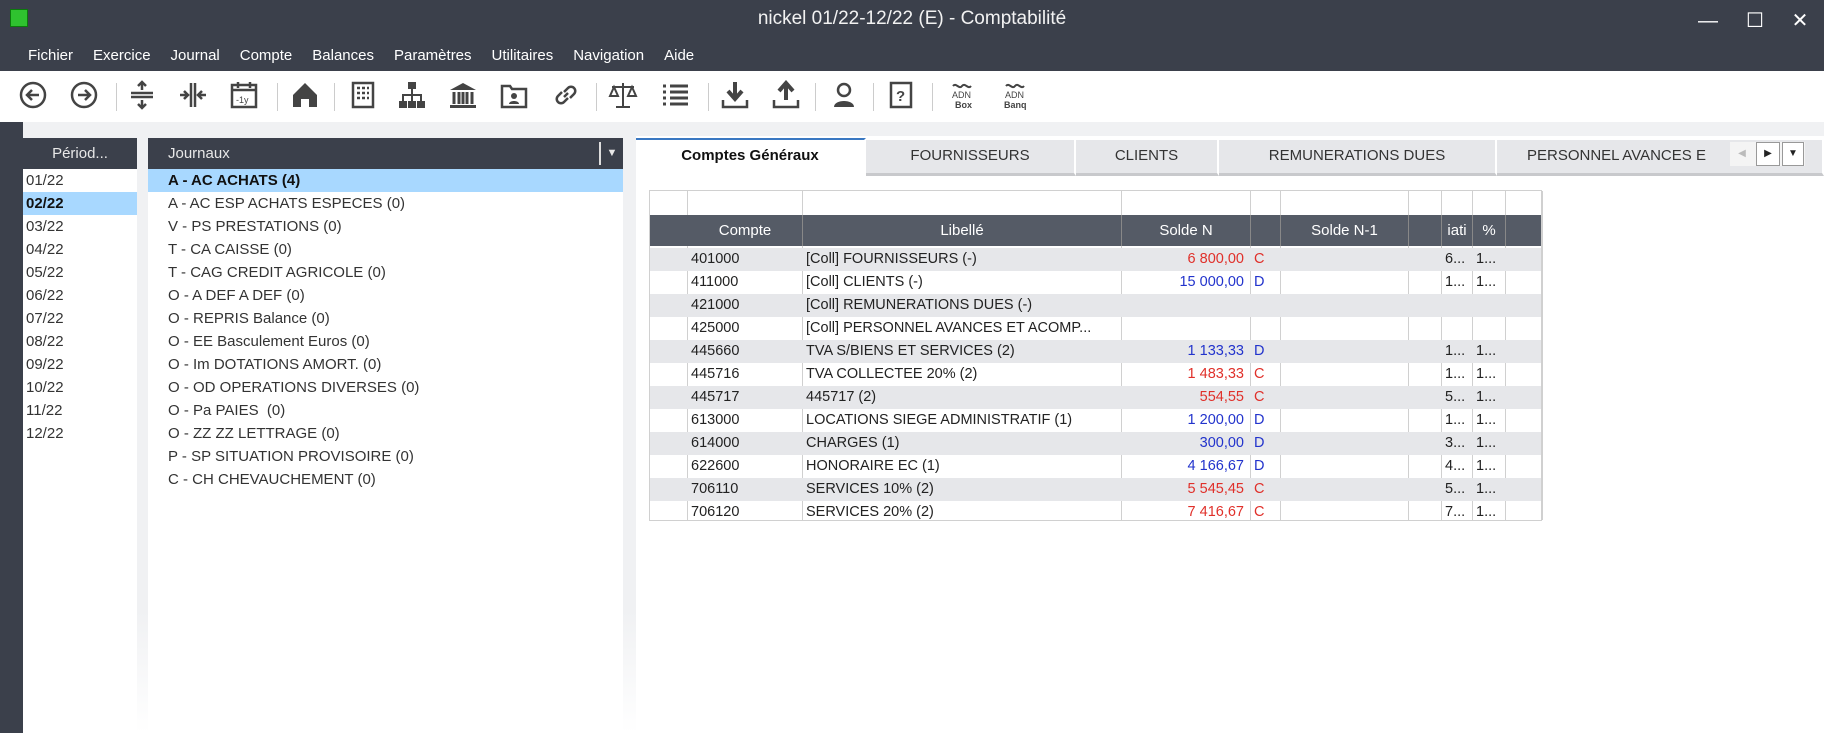 Image resolution: width=1824 pixels, height=733 pixels. I want to click on period-item: 12/22, so click(80, 433).